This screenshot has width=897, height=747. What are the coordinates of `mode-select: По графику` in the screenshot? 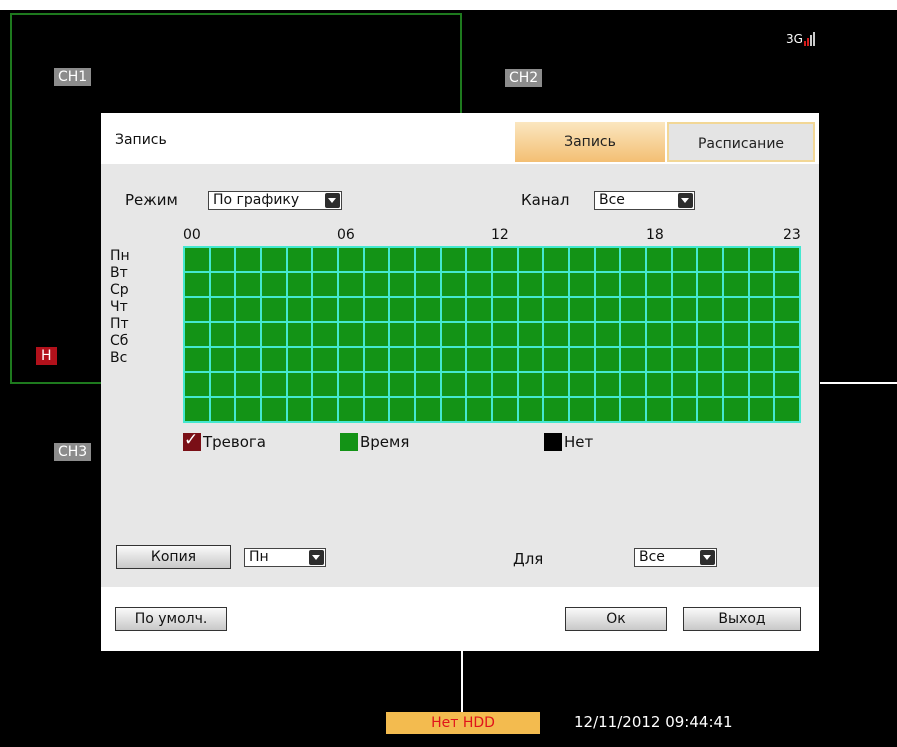 It's located at (275, 200).